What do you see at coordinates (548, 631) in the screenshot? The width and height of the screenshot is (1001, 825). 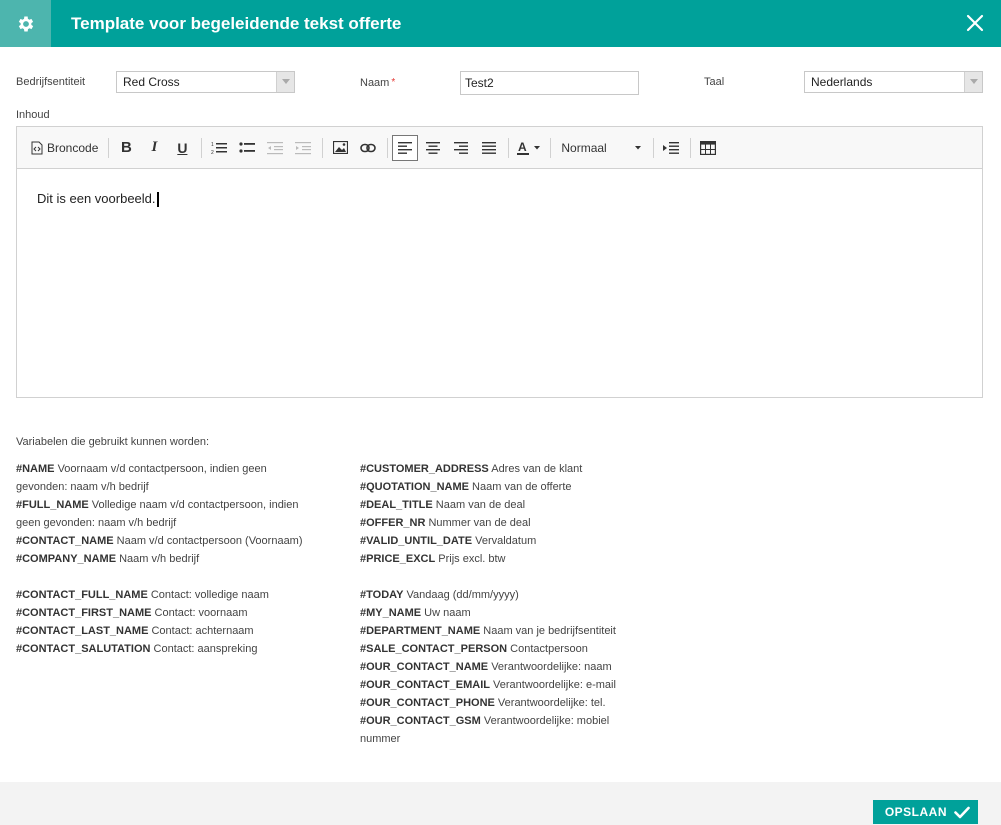 I see `variable-description: Naam van je bedrijfsentiteit` at bounding box center [548, 631].